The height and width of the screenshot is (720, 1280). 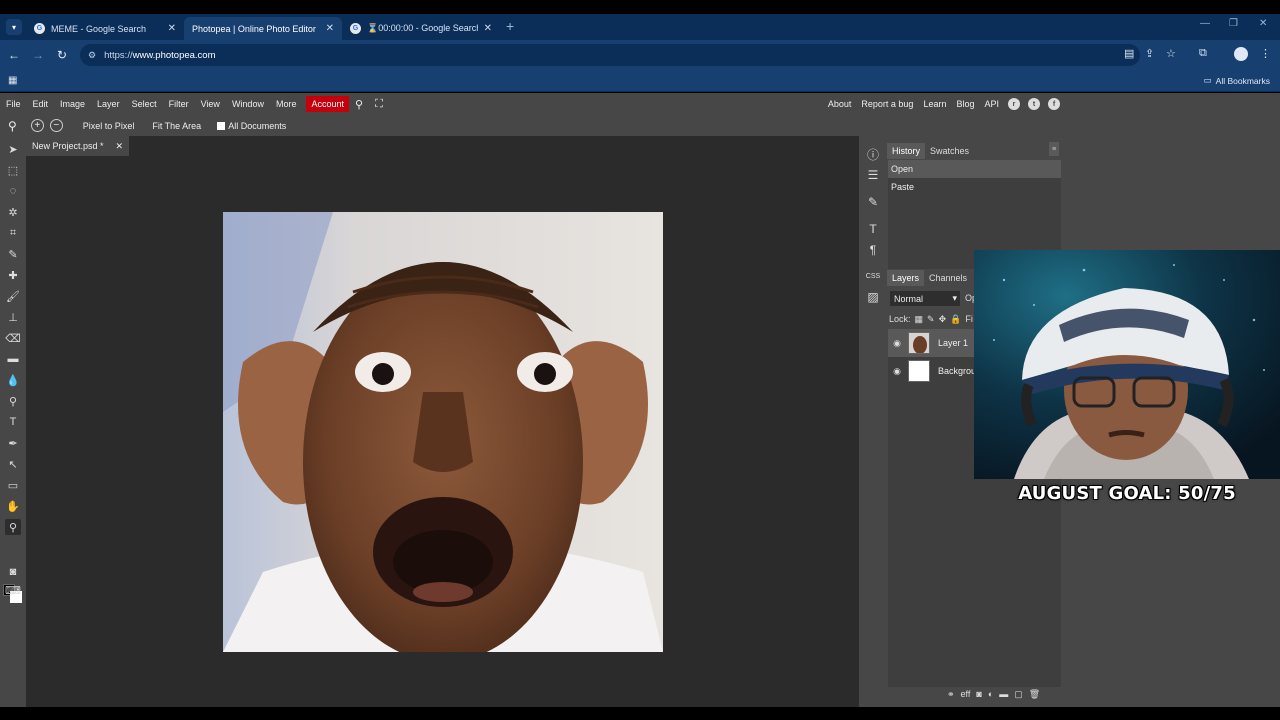 I want to click on crop-tool-icon: ⌗, so click(x=13, y=233).